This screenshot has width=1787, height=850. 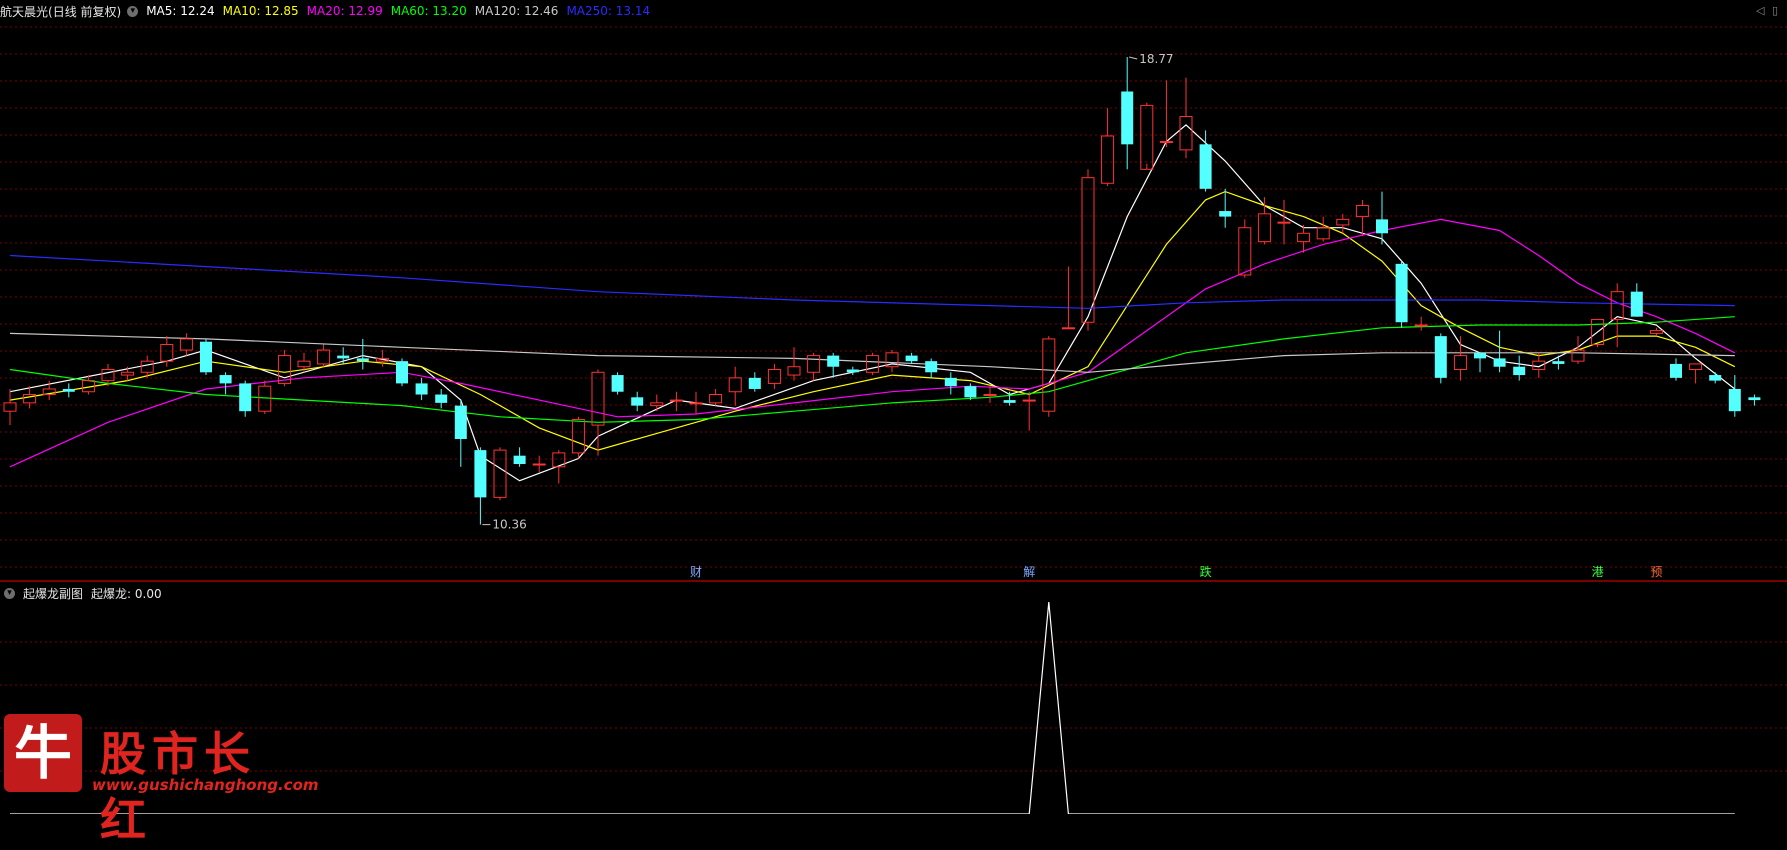 What do you see at coordinates (1775, 10) in the screenshot?
I see `panel-toggle-icon: ▯` at bounding box center [1775, 10].